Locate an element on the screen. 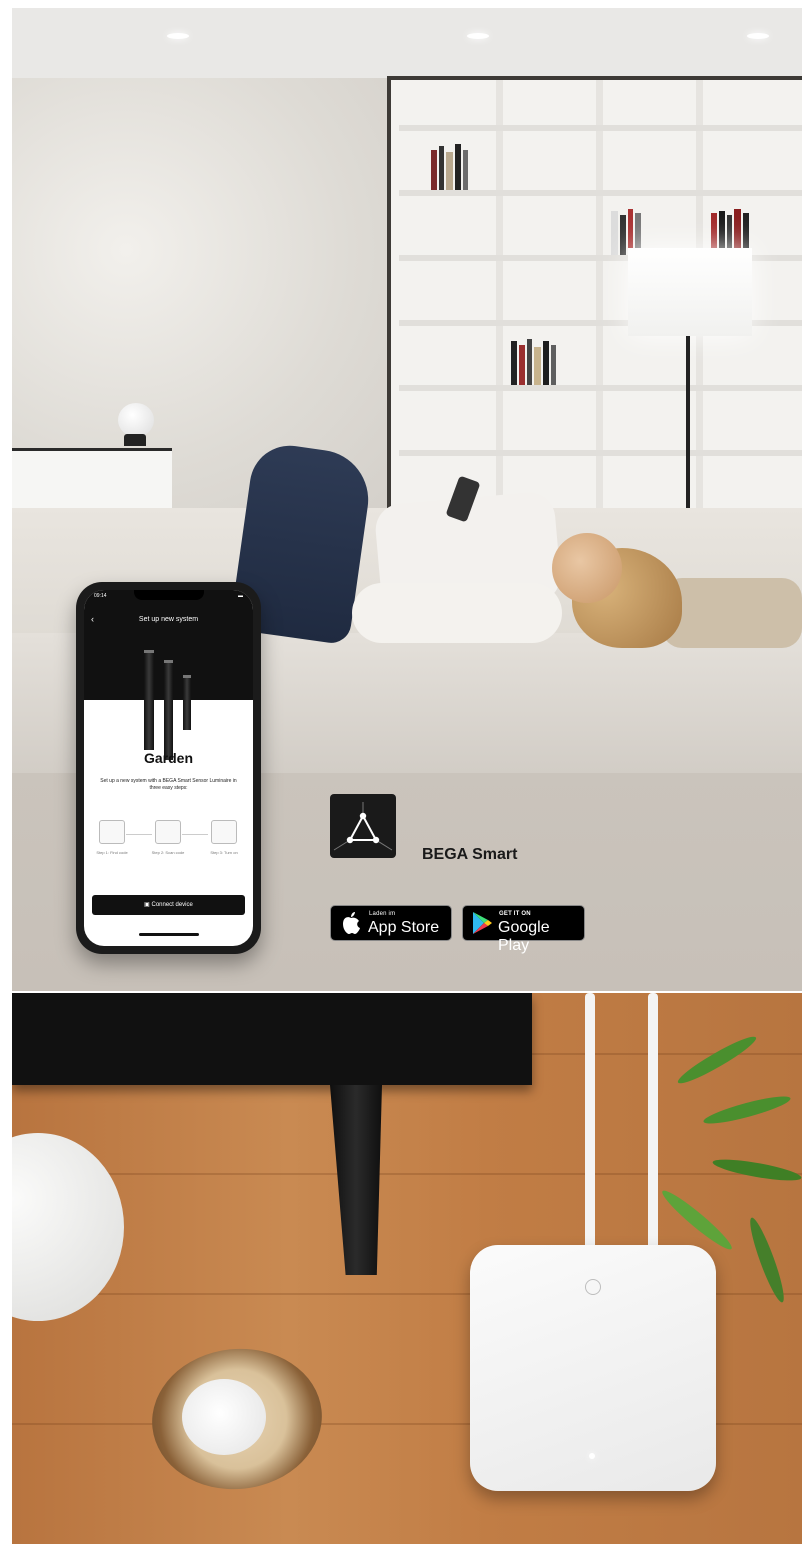 The width and height of the screenshot is (803, 1545). setup-step-3: Step 3: Turn on is located at coordinates (224, 837).